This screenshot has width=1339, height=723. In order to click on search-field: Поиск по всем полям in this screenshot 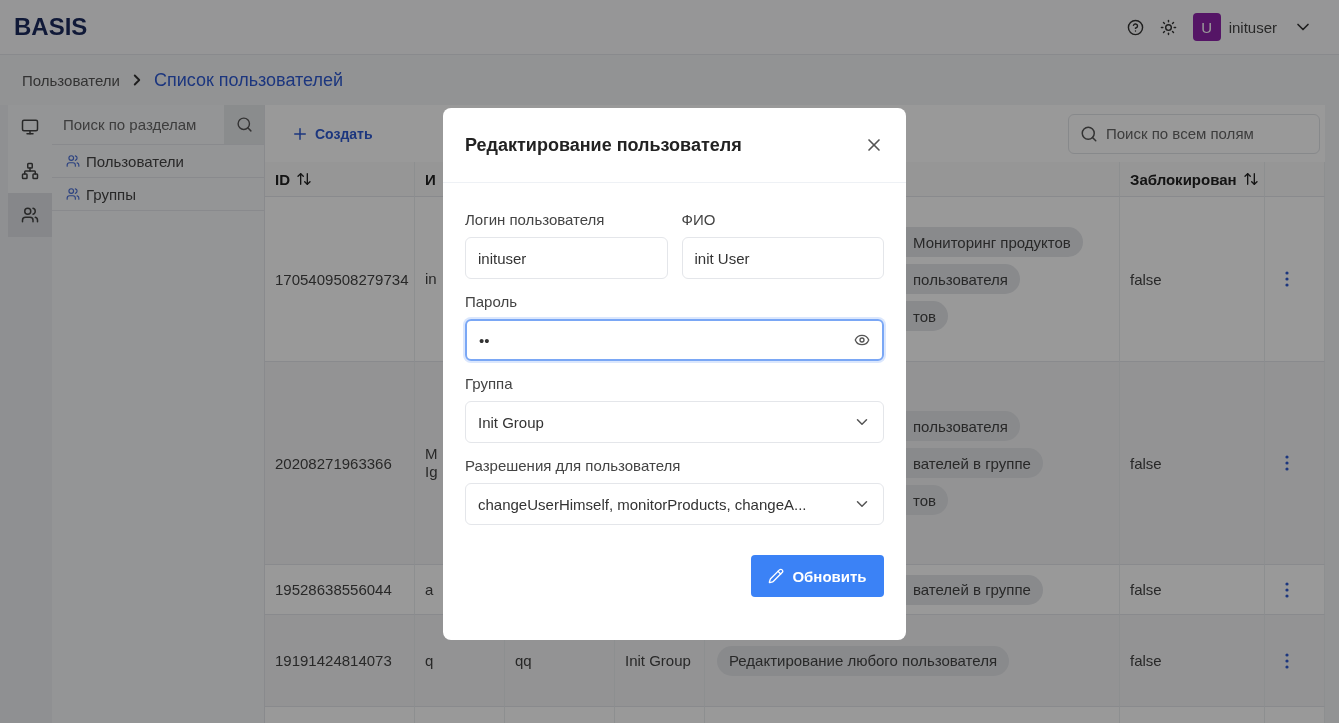, I will do `click(1194, 133)`.